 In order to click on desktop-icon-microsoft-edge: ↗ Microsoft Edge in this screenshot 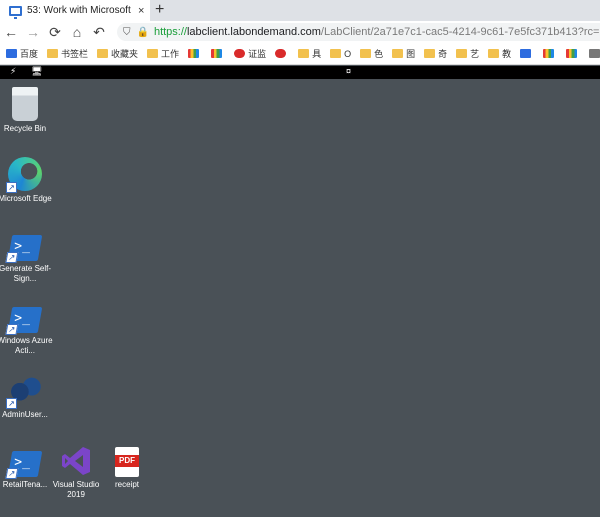, I will do `click(26, 180)`.